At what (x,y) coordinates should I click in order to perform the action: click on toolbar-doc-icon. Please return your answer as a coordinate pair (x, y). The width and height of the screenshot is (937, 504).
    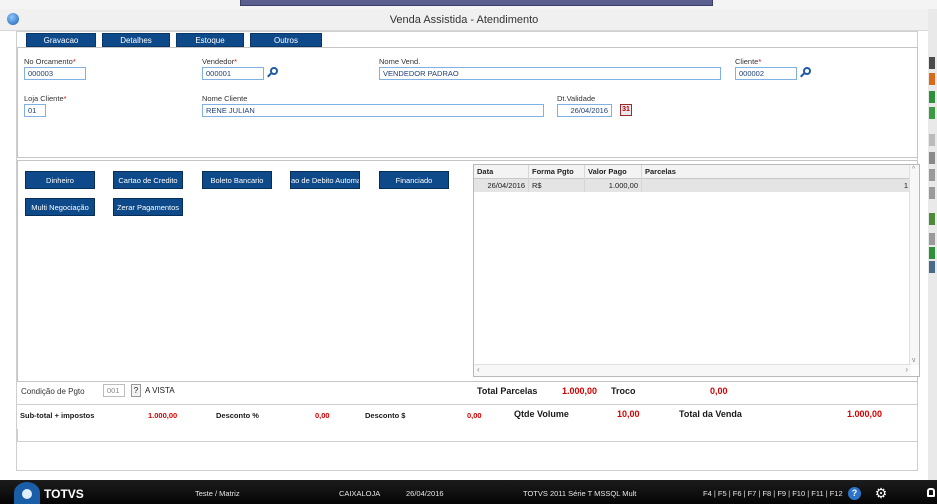
    Looking at the image, I should click on (932, 63).